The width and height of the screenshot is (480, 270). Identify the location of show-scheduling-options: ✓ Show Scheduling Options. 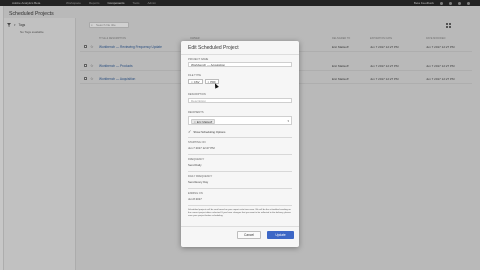
(206, 131).